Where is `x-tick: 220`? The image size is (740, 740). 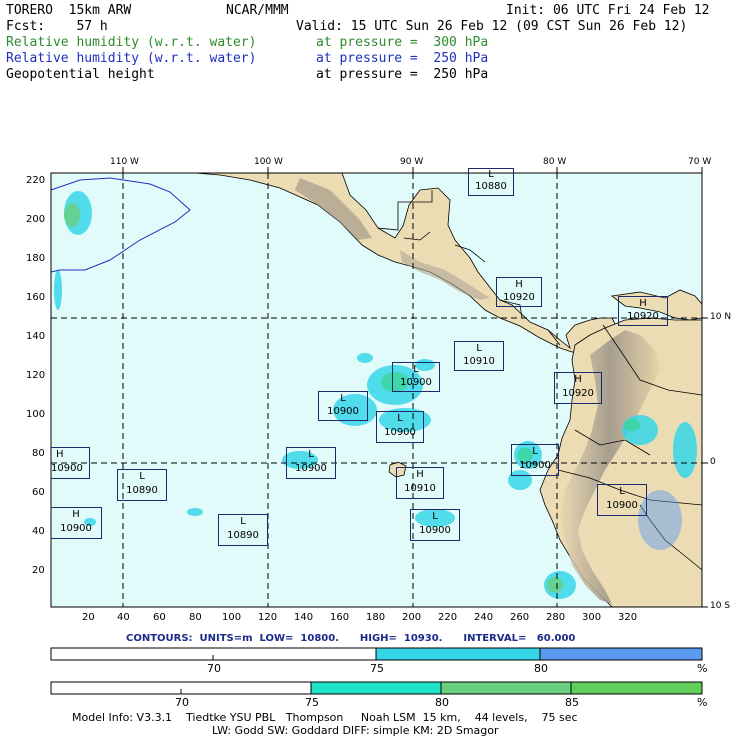 x-tick: 220 is located at coordinates (448, 617).